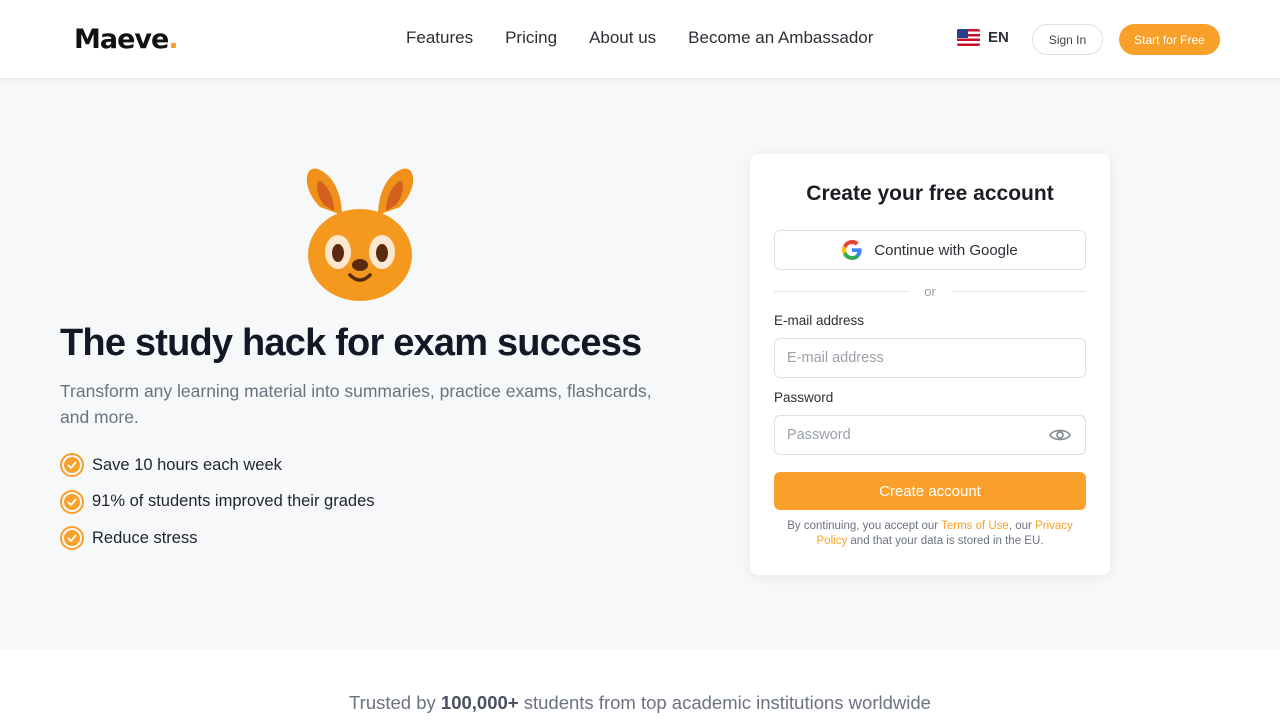 The height and width of the screenshot is (720, 1280). Describe the element at coordinates (233, 501) in the screenshot. I see `benefit-text: 91% of students improved their grades` at that location.